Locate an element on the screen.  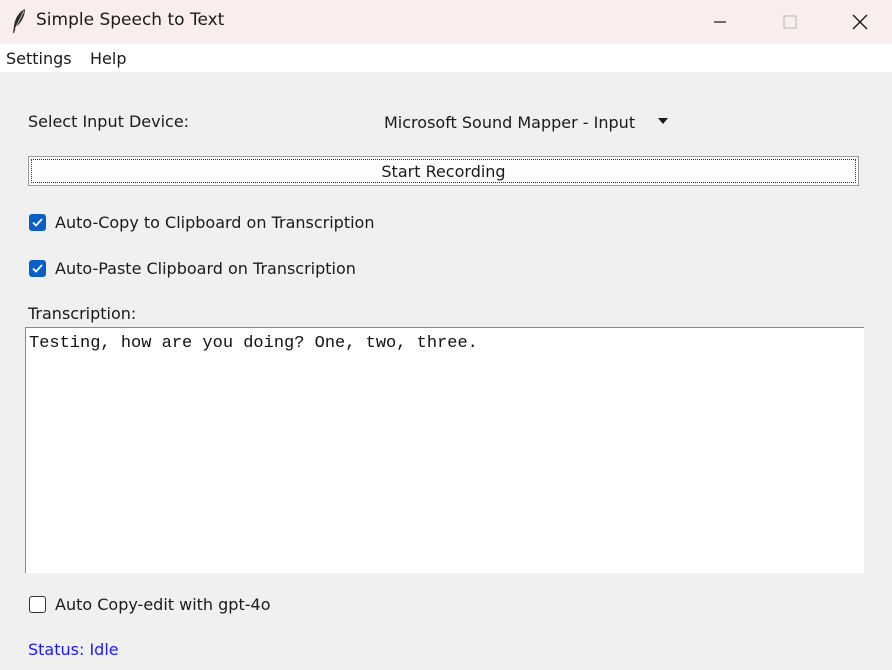
start-recording-label: Start Recording is located at coordinates (443, 171).